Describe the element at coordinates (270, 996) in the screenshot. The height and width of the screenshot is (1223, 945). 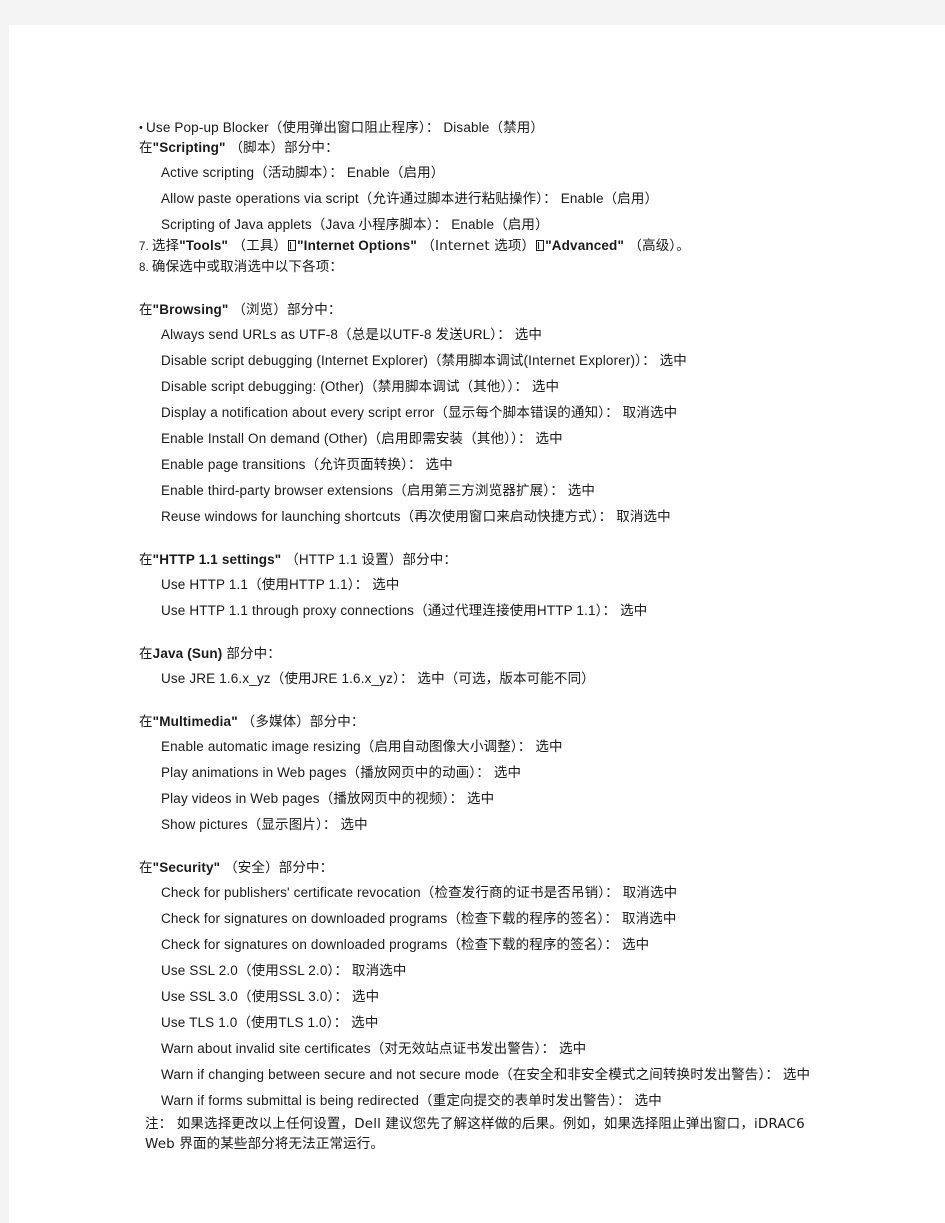
I see `list-item-label: Use SSL 3.0（使用SSL 3.0）： 选中` at that location.